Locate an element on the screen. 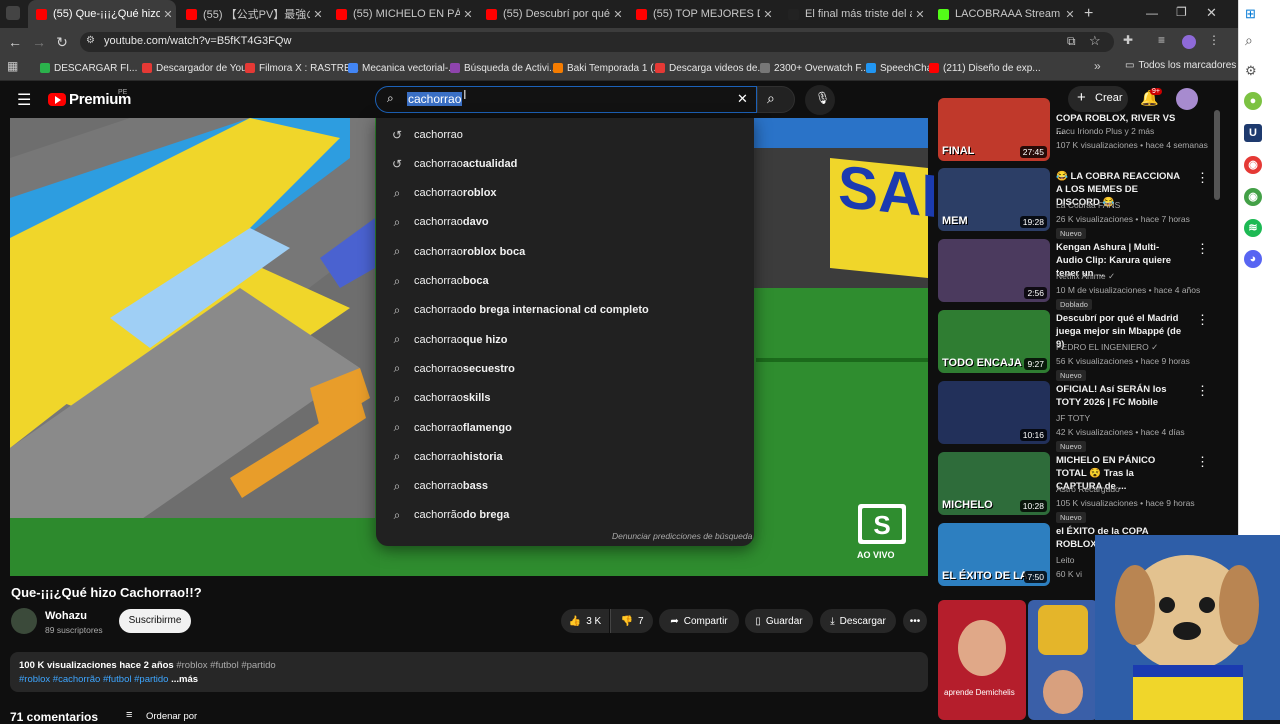 The width and height of the screenshot is (1280, 724). maximize-button: ❐ is located at coordinates (1181, 12).